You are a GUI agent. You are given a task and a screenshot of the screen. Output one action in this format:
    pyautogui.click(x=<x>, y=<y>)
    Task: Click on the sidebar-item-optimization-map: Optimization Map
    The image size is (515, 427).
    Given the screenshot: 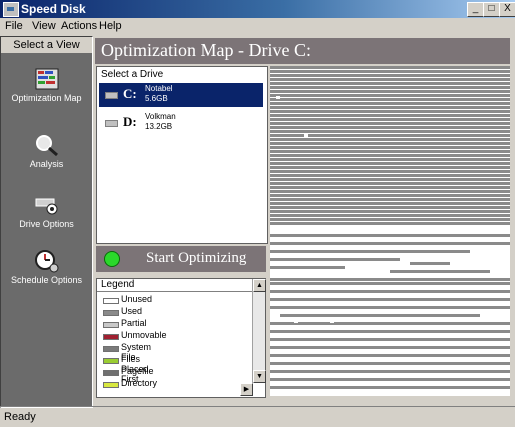 What is the action you would take?
    pyautogui.click(x=46, y=85)
    